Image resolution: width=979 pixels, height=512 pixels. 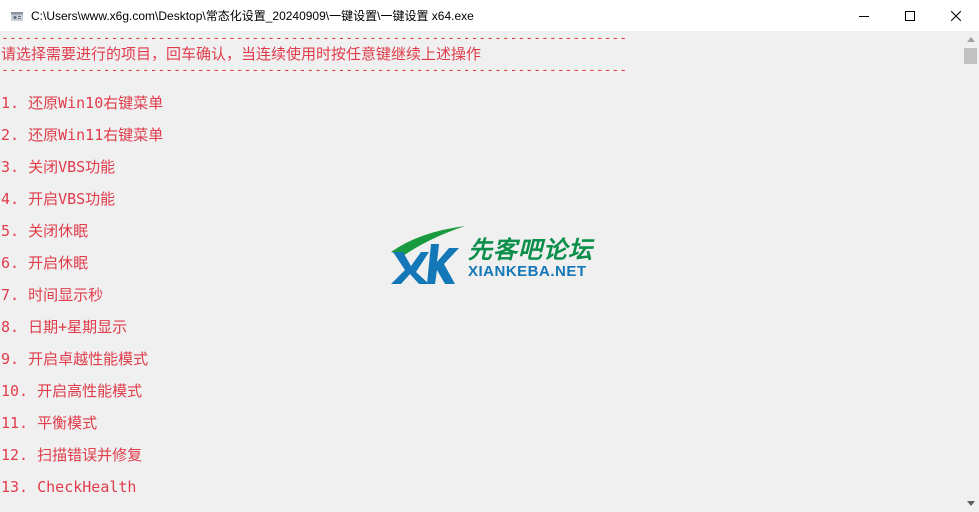 What do you see at coordinates (58, 199) in the screenshot?
I see `menu-item-4: 4. 开启VBS功能` at bounding box center [58, 199].